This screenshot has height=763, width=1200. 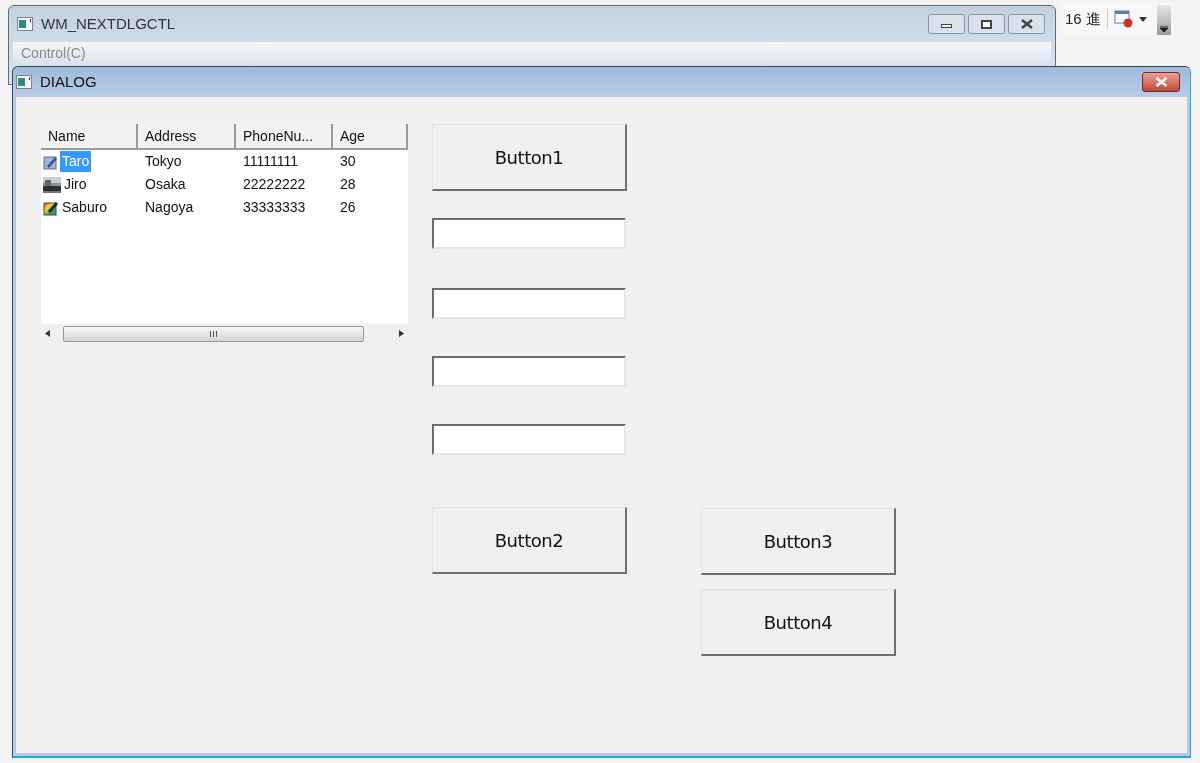 I want to click on push-button: Button2, so click(x=529, y=540).